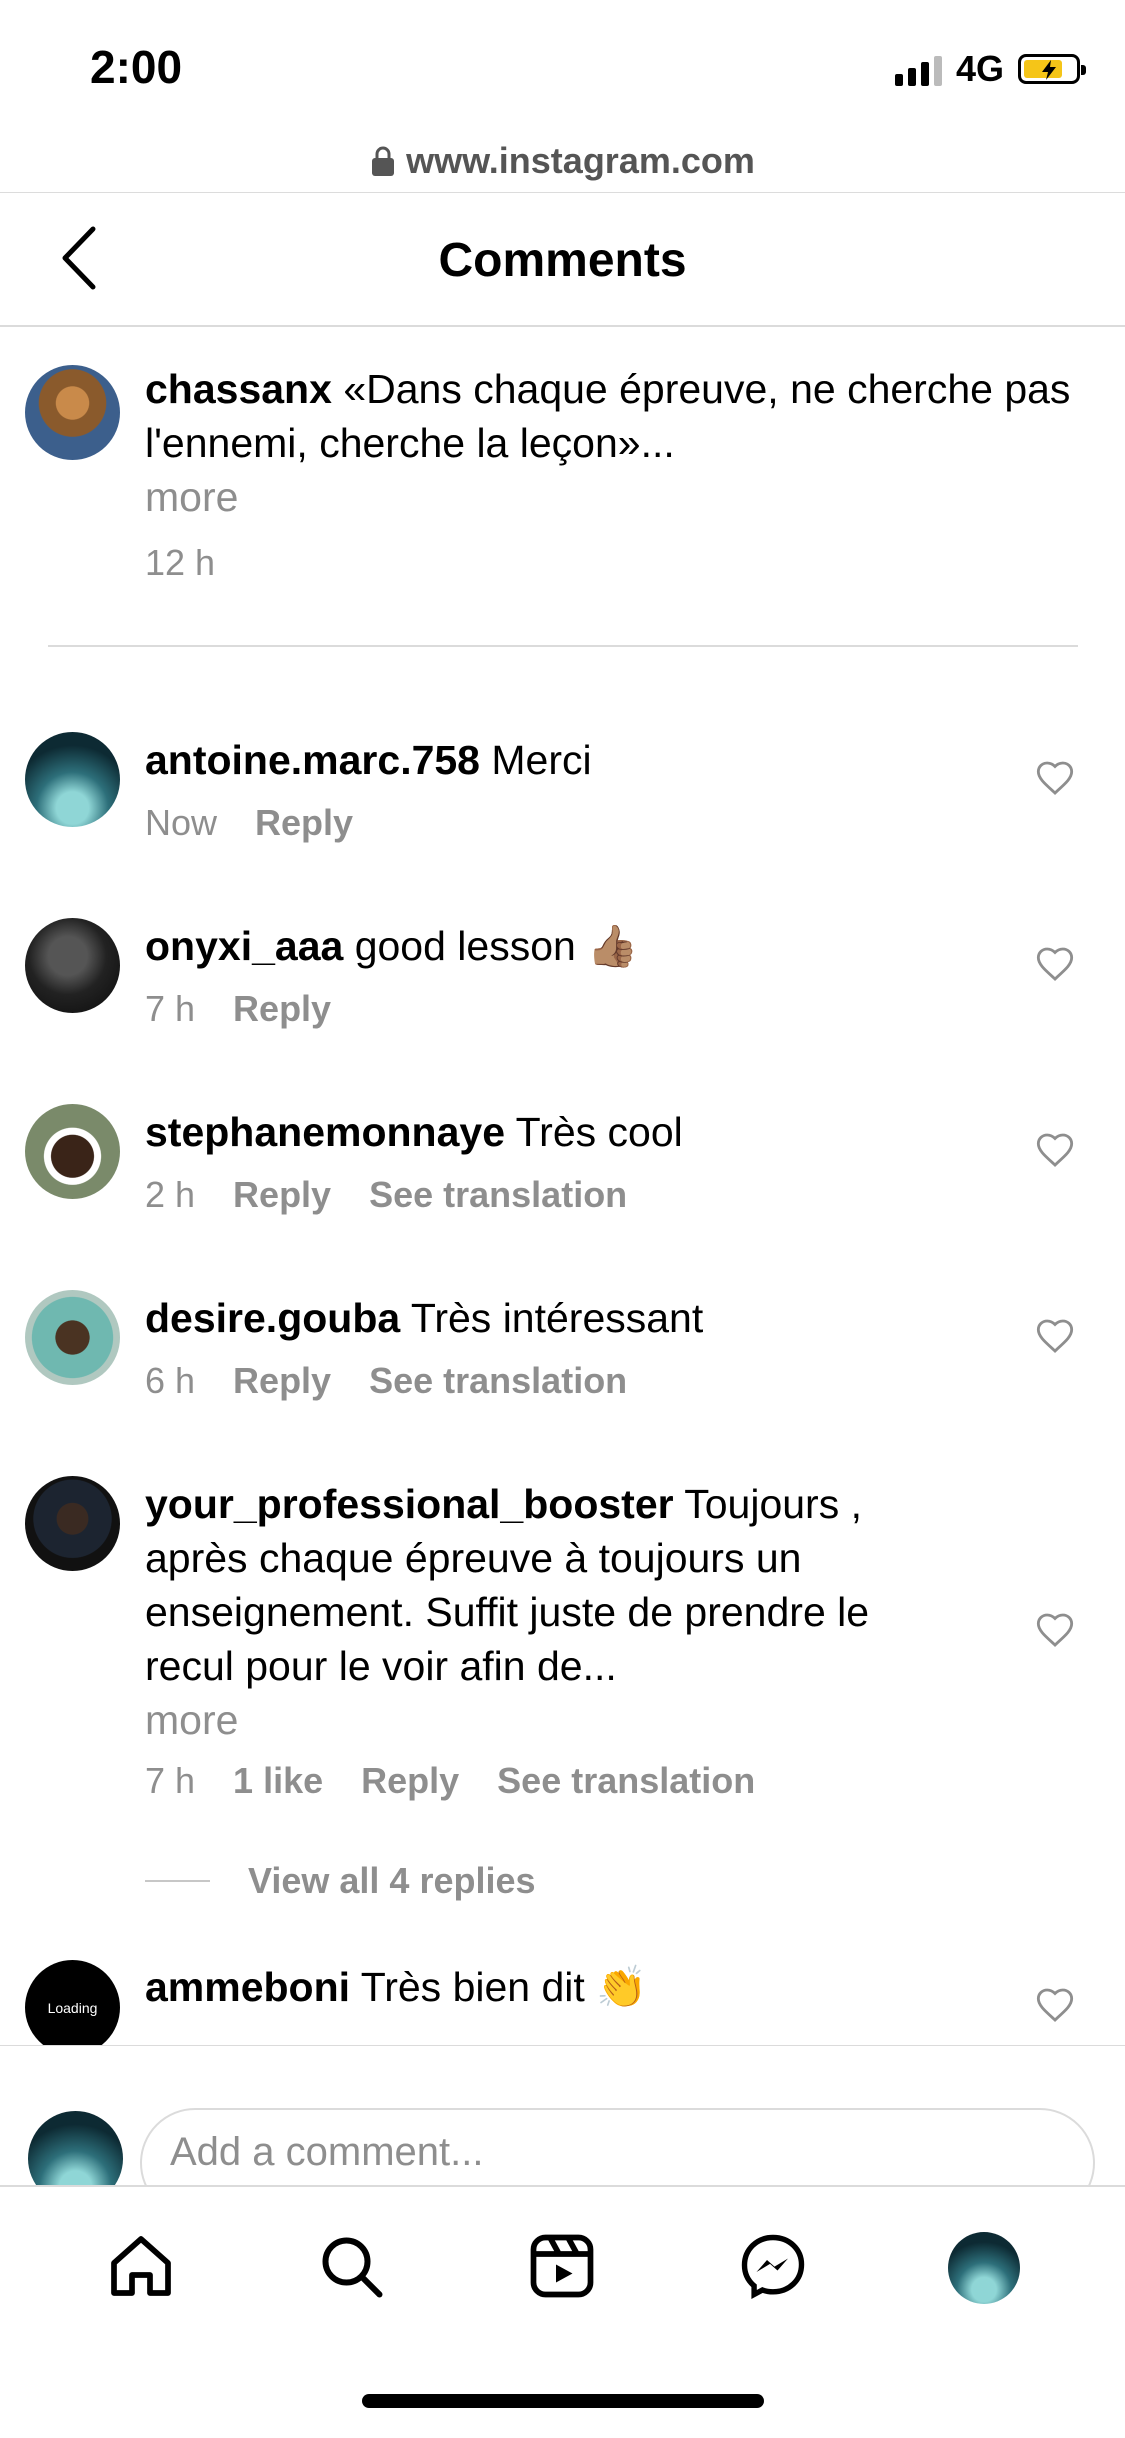 This screenshot has height=2438, width=1125. I want to click on view-replies-label: View all 4 replies, so click(392, 1880).